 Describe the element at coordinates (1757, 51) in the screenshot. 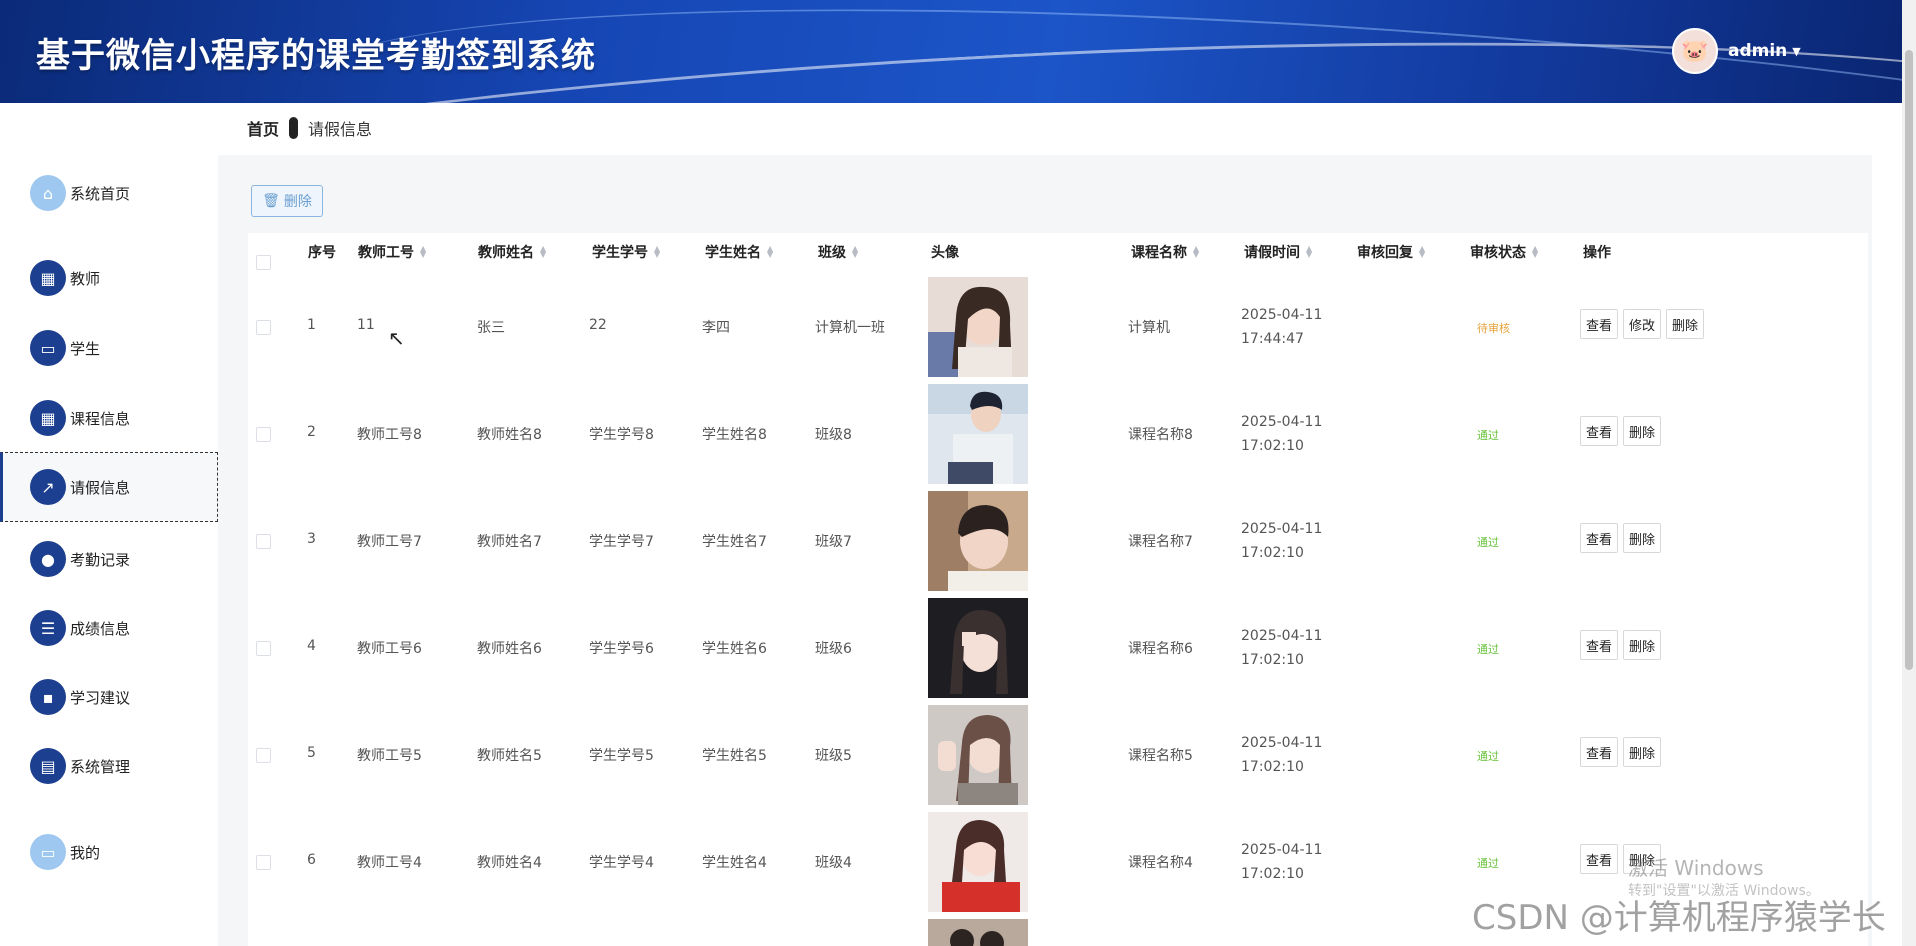

I see `username: admin` at that location.